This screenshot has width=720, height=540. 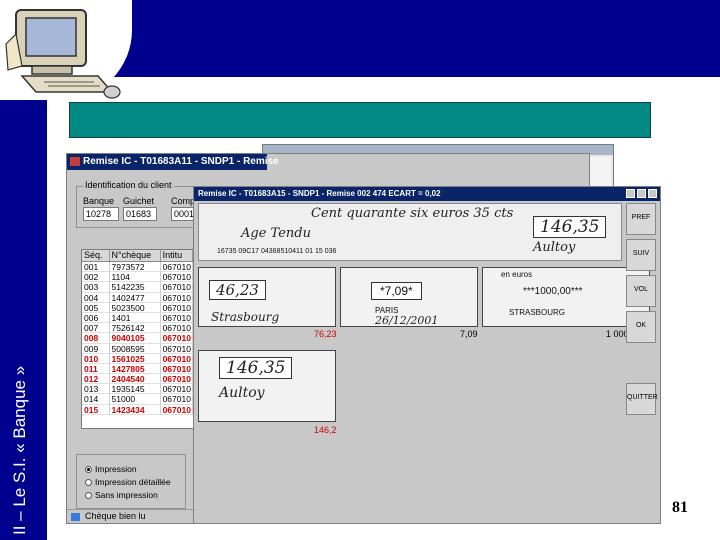 I want to click on table-row: 011 1427805 067010, so click(x=137, y=369).